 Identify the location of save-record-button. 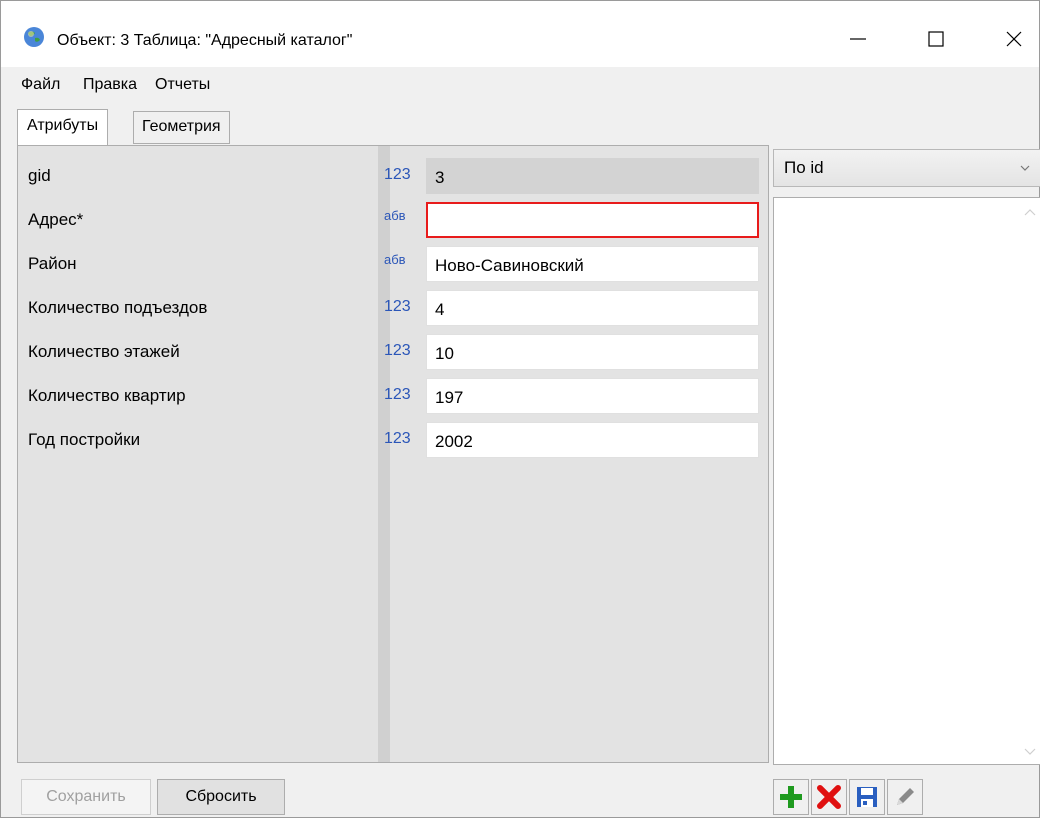
(867, 797).